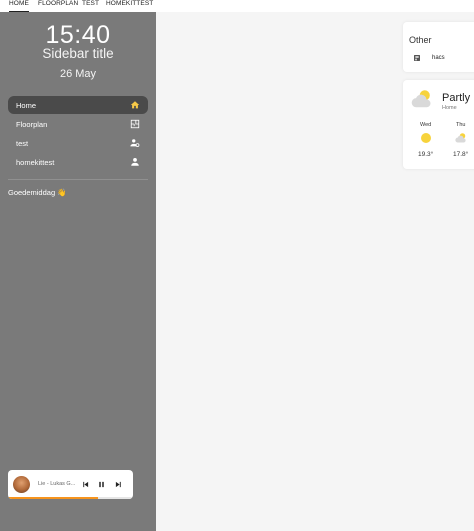 Image resolution: width=474 pixels, height=531 pixels. I want to click on sidebar-item-homekittest: homekittest, so click(78, 162).